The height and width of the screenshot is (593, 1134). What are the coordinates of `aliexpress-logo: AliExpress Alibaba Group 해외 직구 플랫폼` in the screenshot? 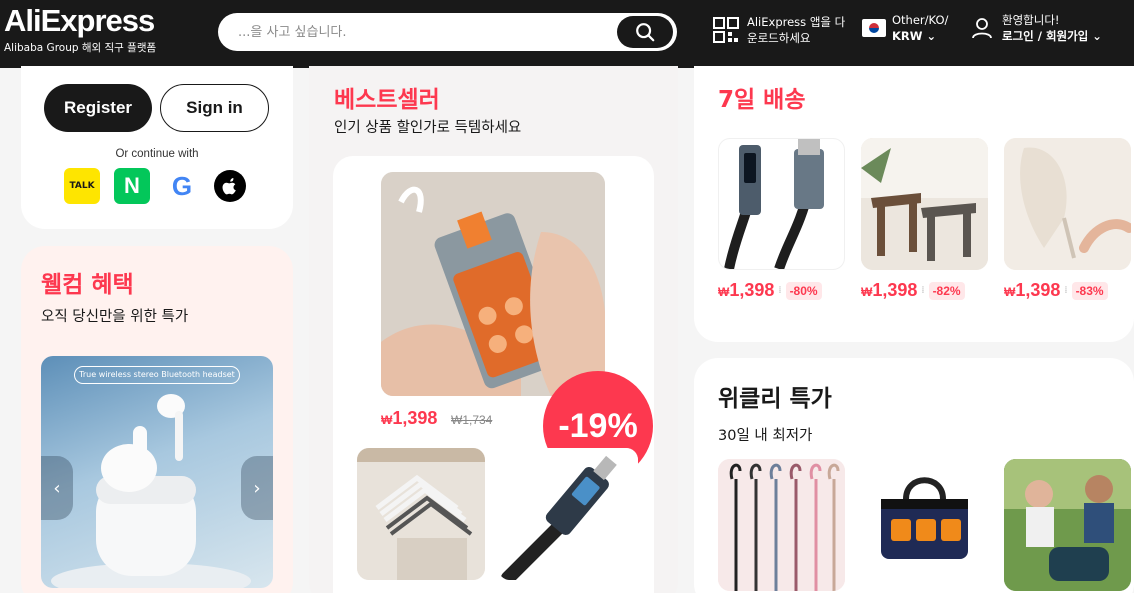 It's located at (80, 30).